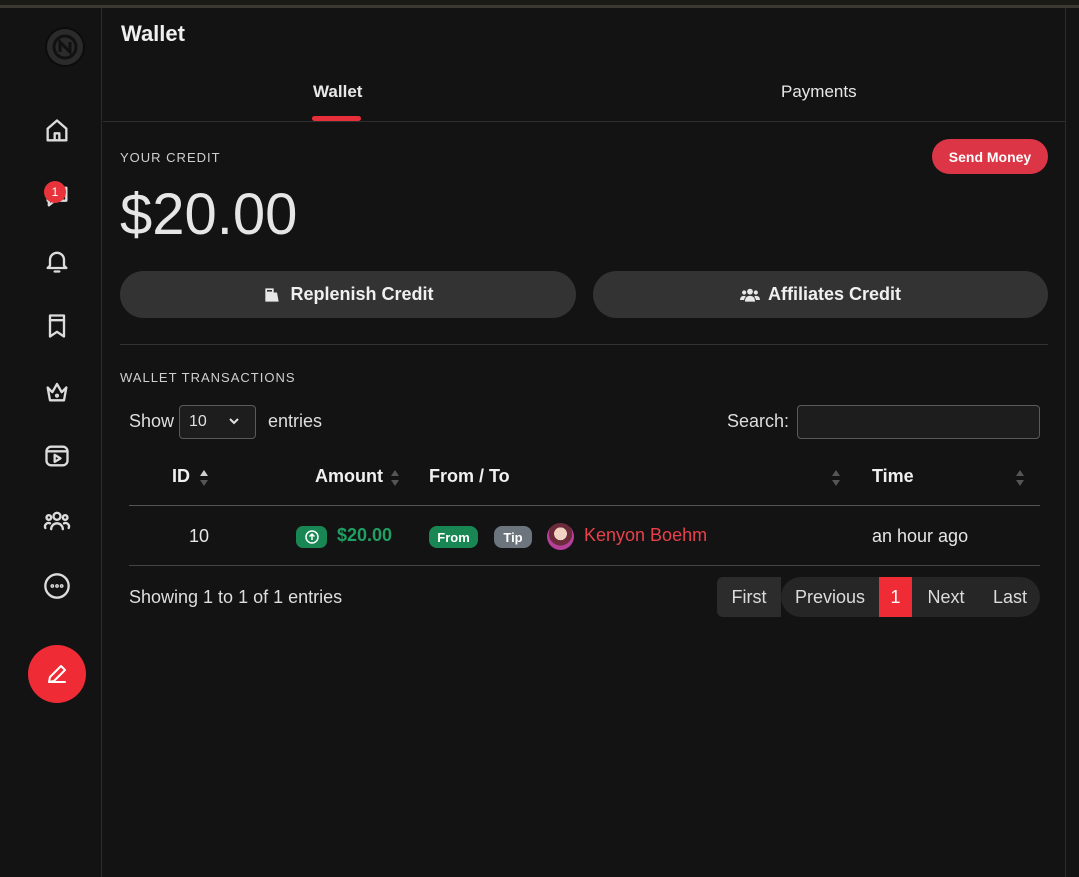 The image size is (1079, 877). What do you see at coordinates (990, 156) in the screenshot?
I see `send-money-button: Send Money` at bounding box center [990, 156].